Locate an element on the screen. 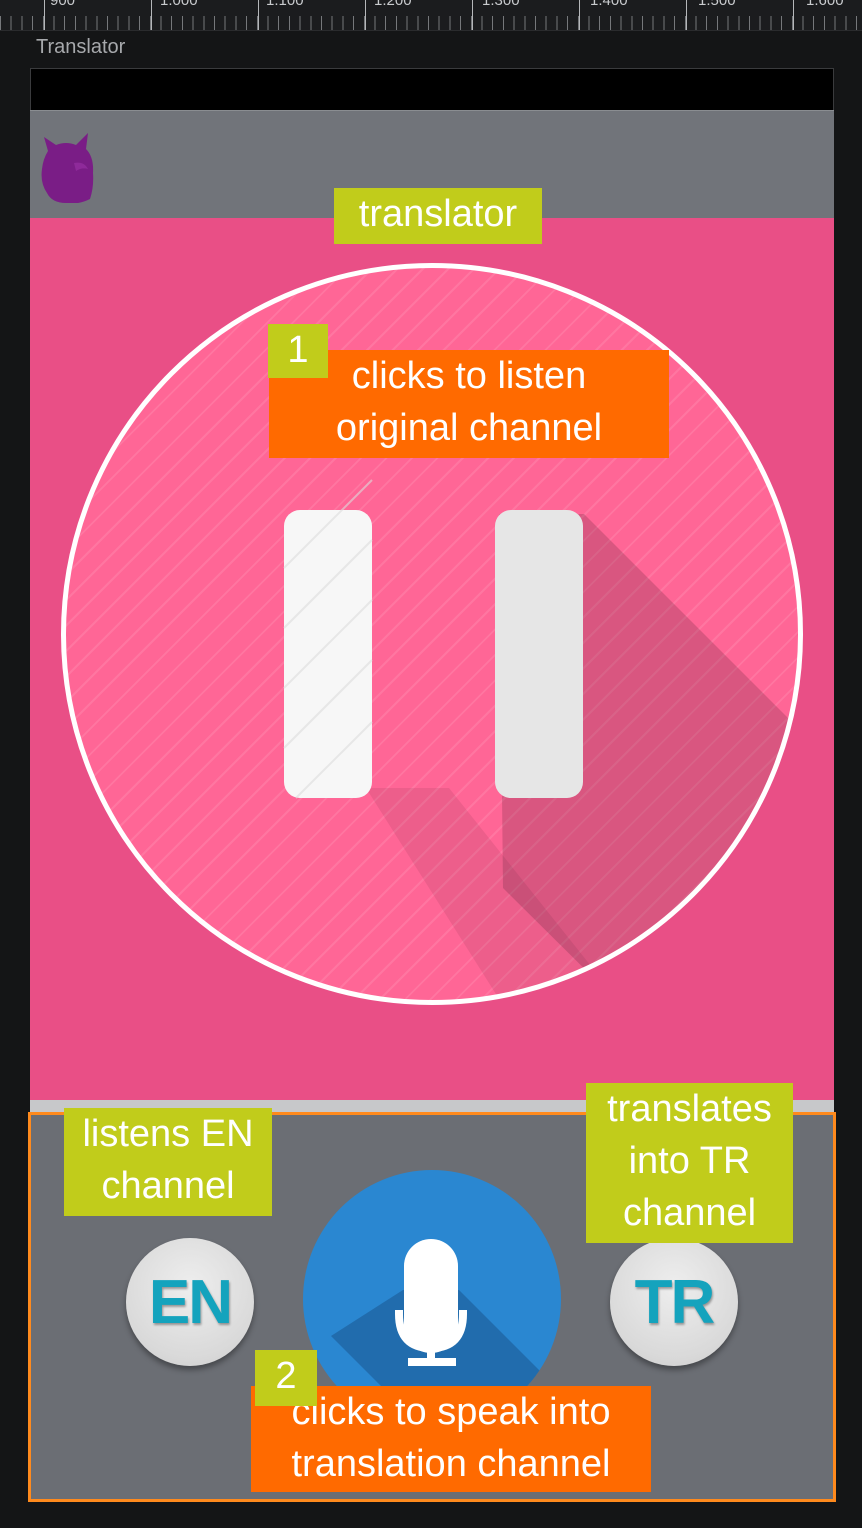 The height and width of the screenshot is (1528, 862). listens-line1: listens EN is located at coordinates (168, 1134).